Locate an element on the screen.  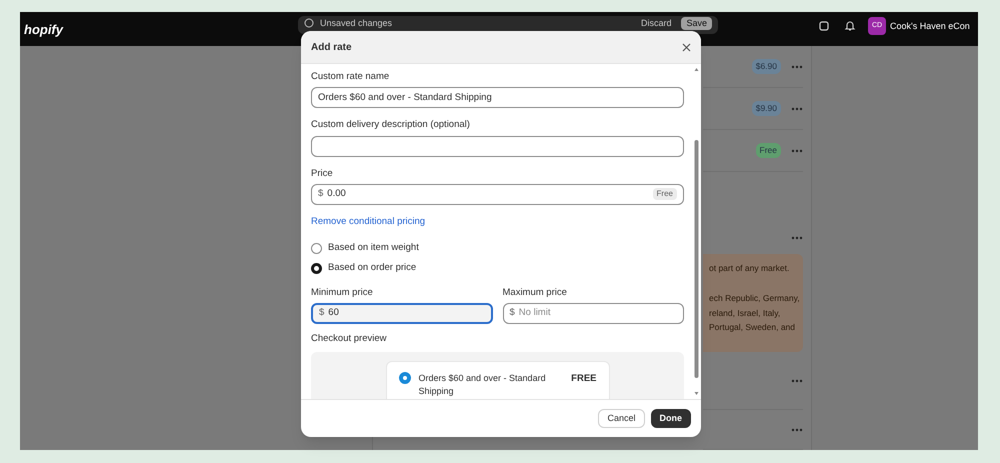
remove-conditional-pricing-link: Remove conditional pricing is located at coordinates (368, 221).